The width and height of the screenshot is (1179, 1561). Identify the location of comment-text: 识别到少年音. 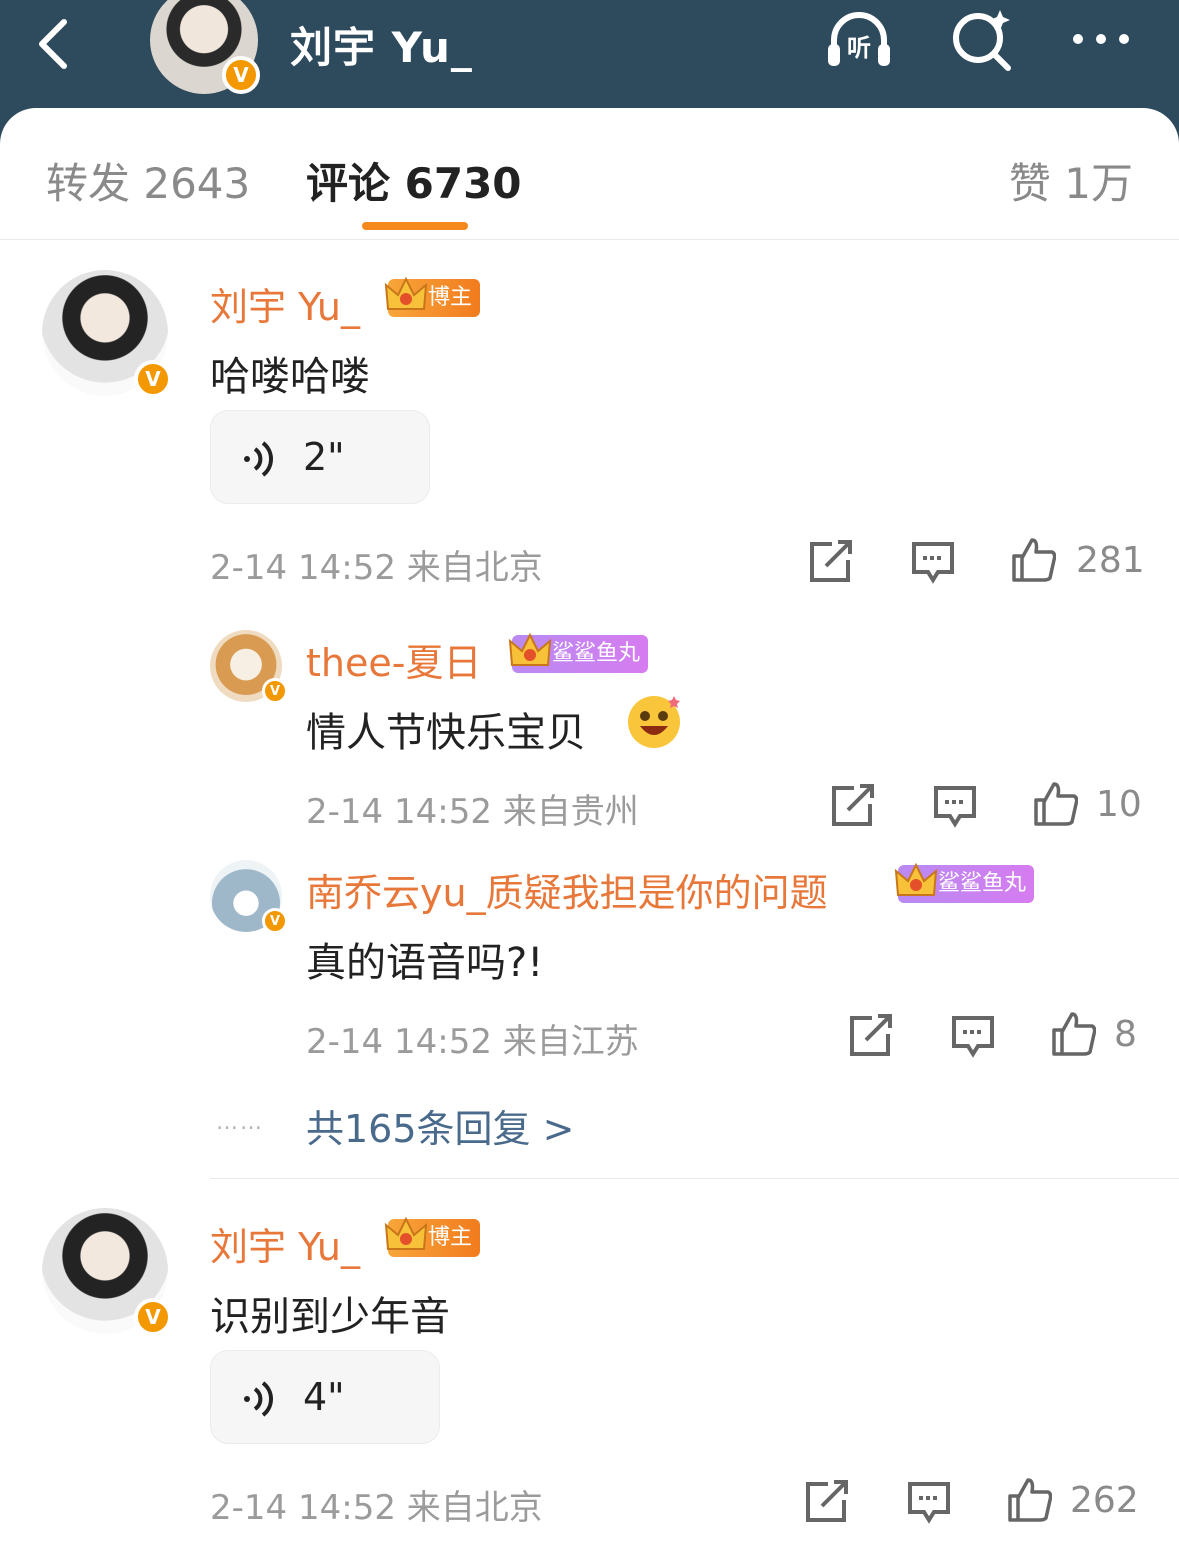
(330, 1317).